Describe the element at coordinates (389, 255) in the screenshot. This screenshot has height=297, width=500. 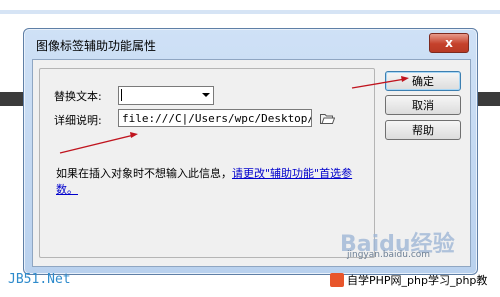
I see `jingyan-watermark: jingyan.baidu.com` at that location.